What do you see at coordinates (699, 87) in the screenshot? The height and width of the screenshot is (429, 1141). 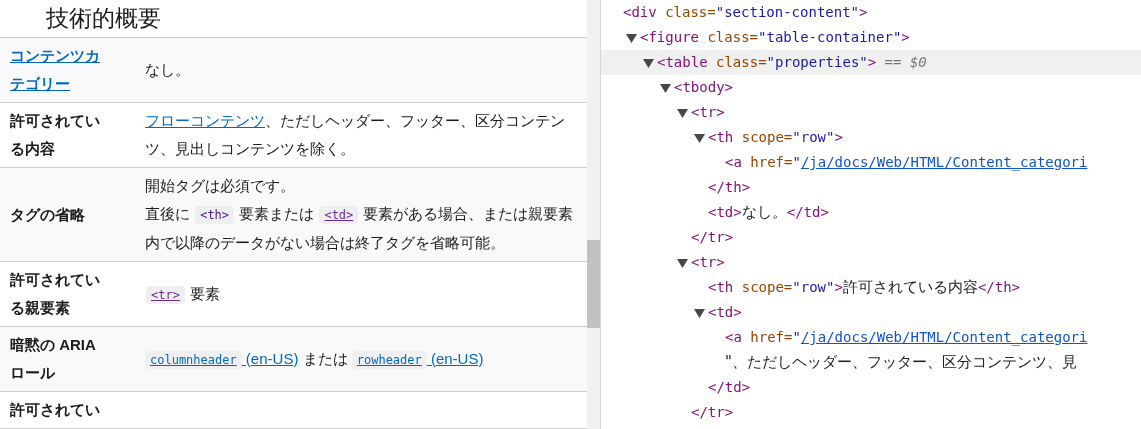 I see `tag-name: <tbody` at bounding box center [699, 87].